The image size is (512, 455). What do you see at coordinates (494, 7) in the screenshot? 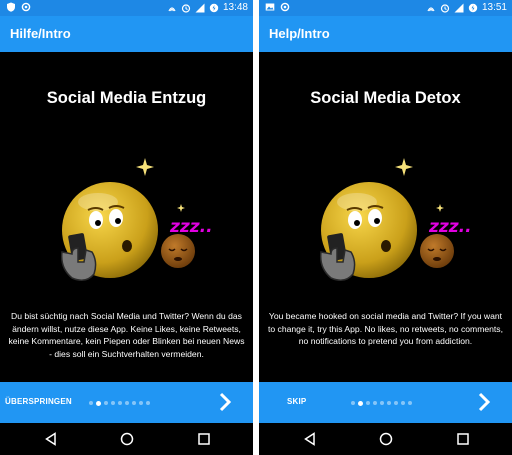
I see `status-time: 13:51` at bounding box center [494, 7].